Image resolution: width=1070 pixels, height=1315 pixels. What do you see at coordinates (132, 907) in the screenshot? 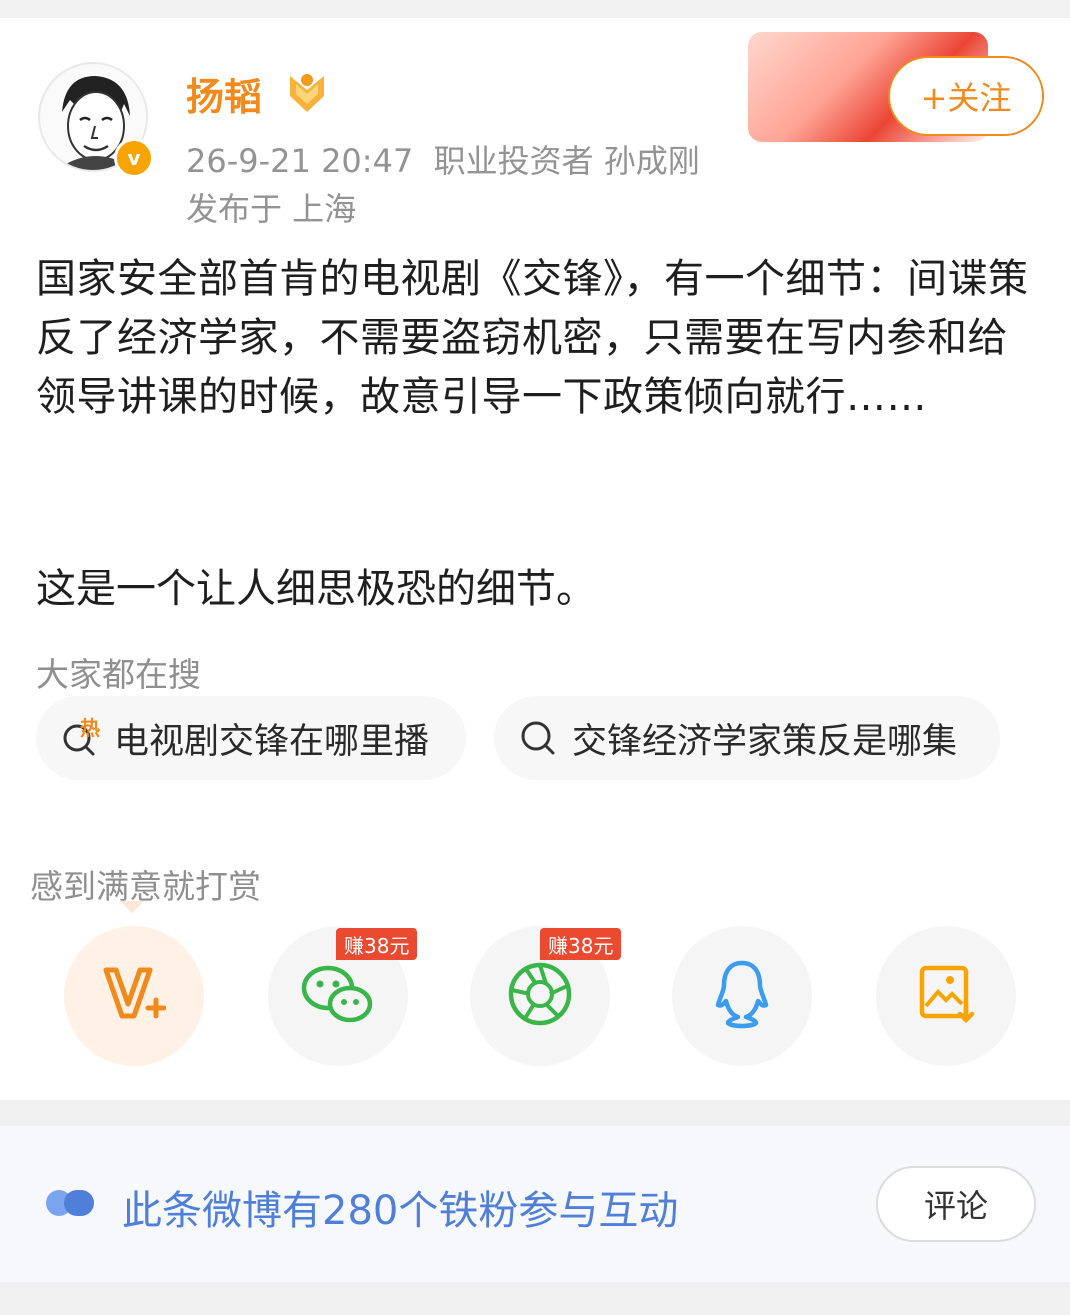
I see `reward-pointer` at bounding box center [132, 907].